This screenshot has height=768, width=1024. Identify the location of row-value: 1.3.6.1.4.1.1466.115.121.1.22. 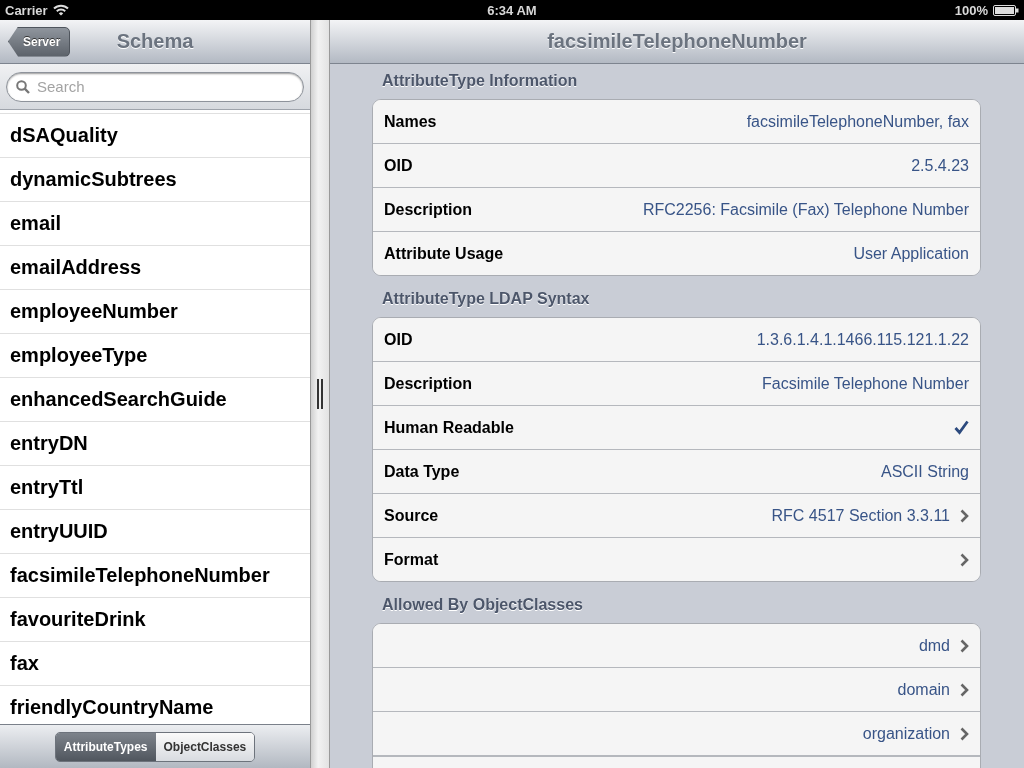
(862, 339).